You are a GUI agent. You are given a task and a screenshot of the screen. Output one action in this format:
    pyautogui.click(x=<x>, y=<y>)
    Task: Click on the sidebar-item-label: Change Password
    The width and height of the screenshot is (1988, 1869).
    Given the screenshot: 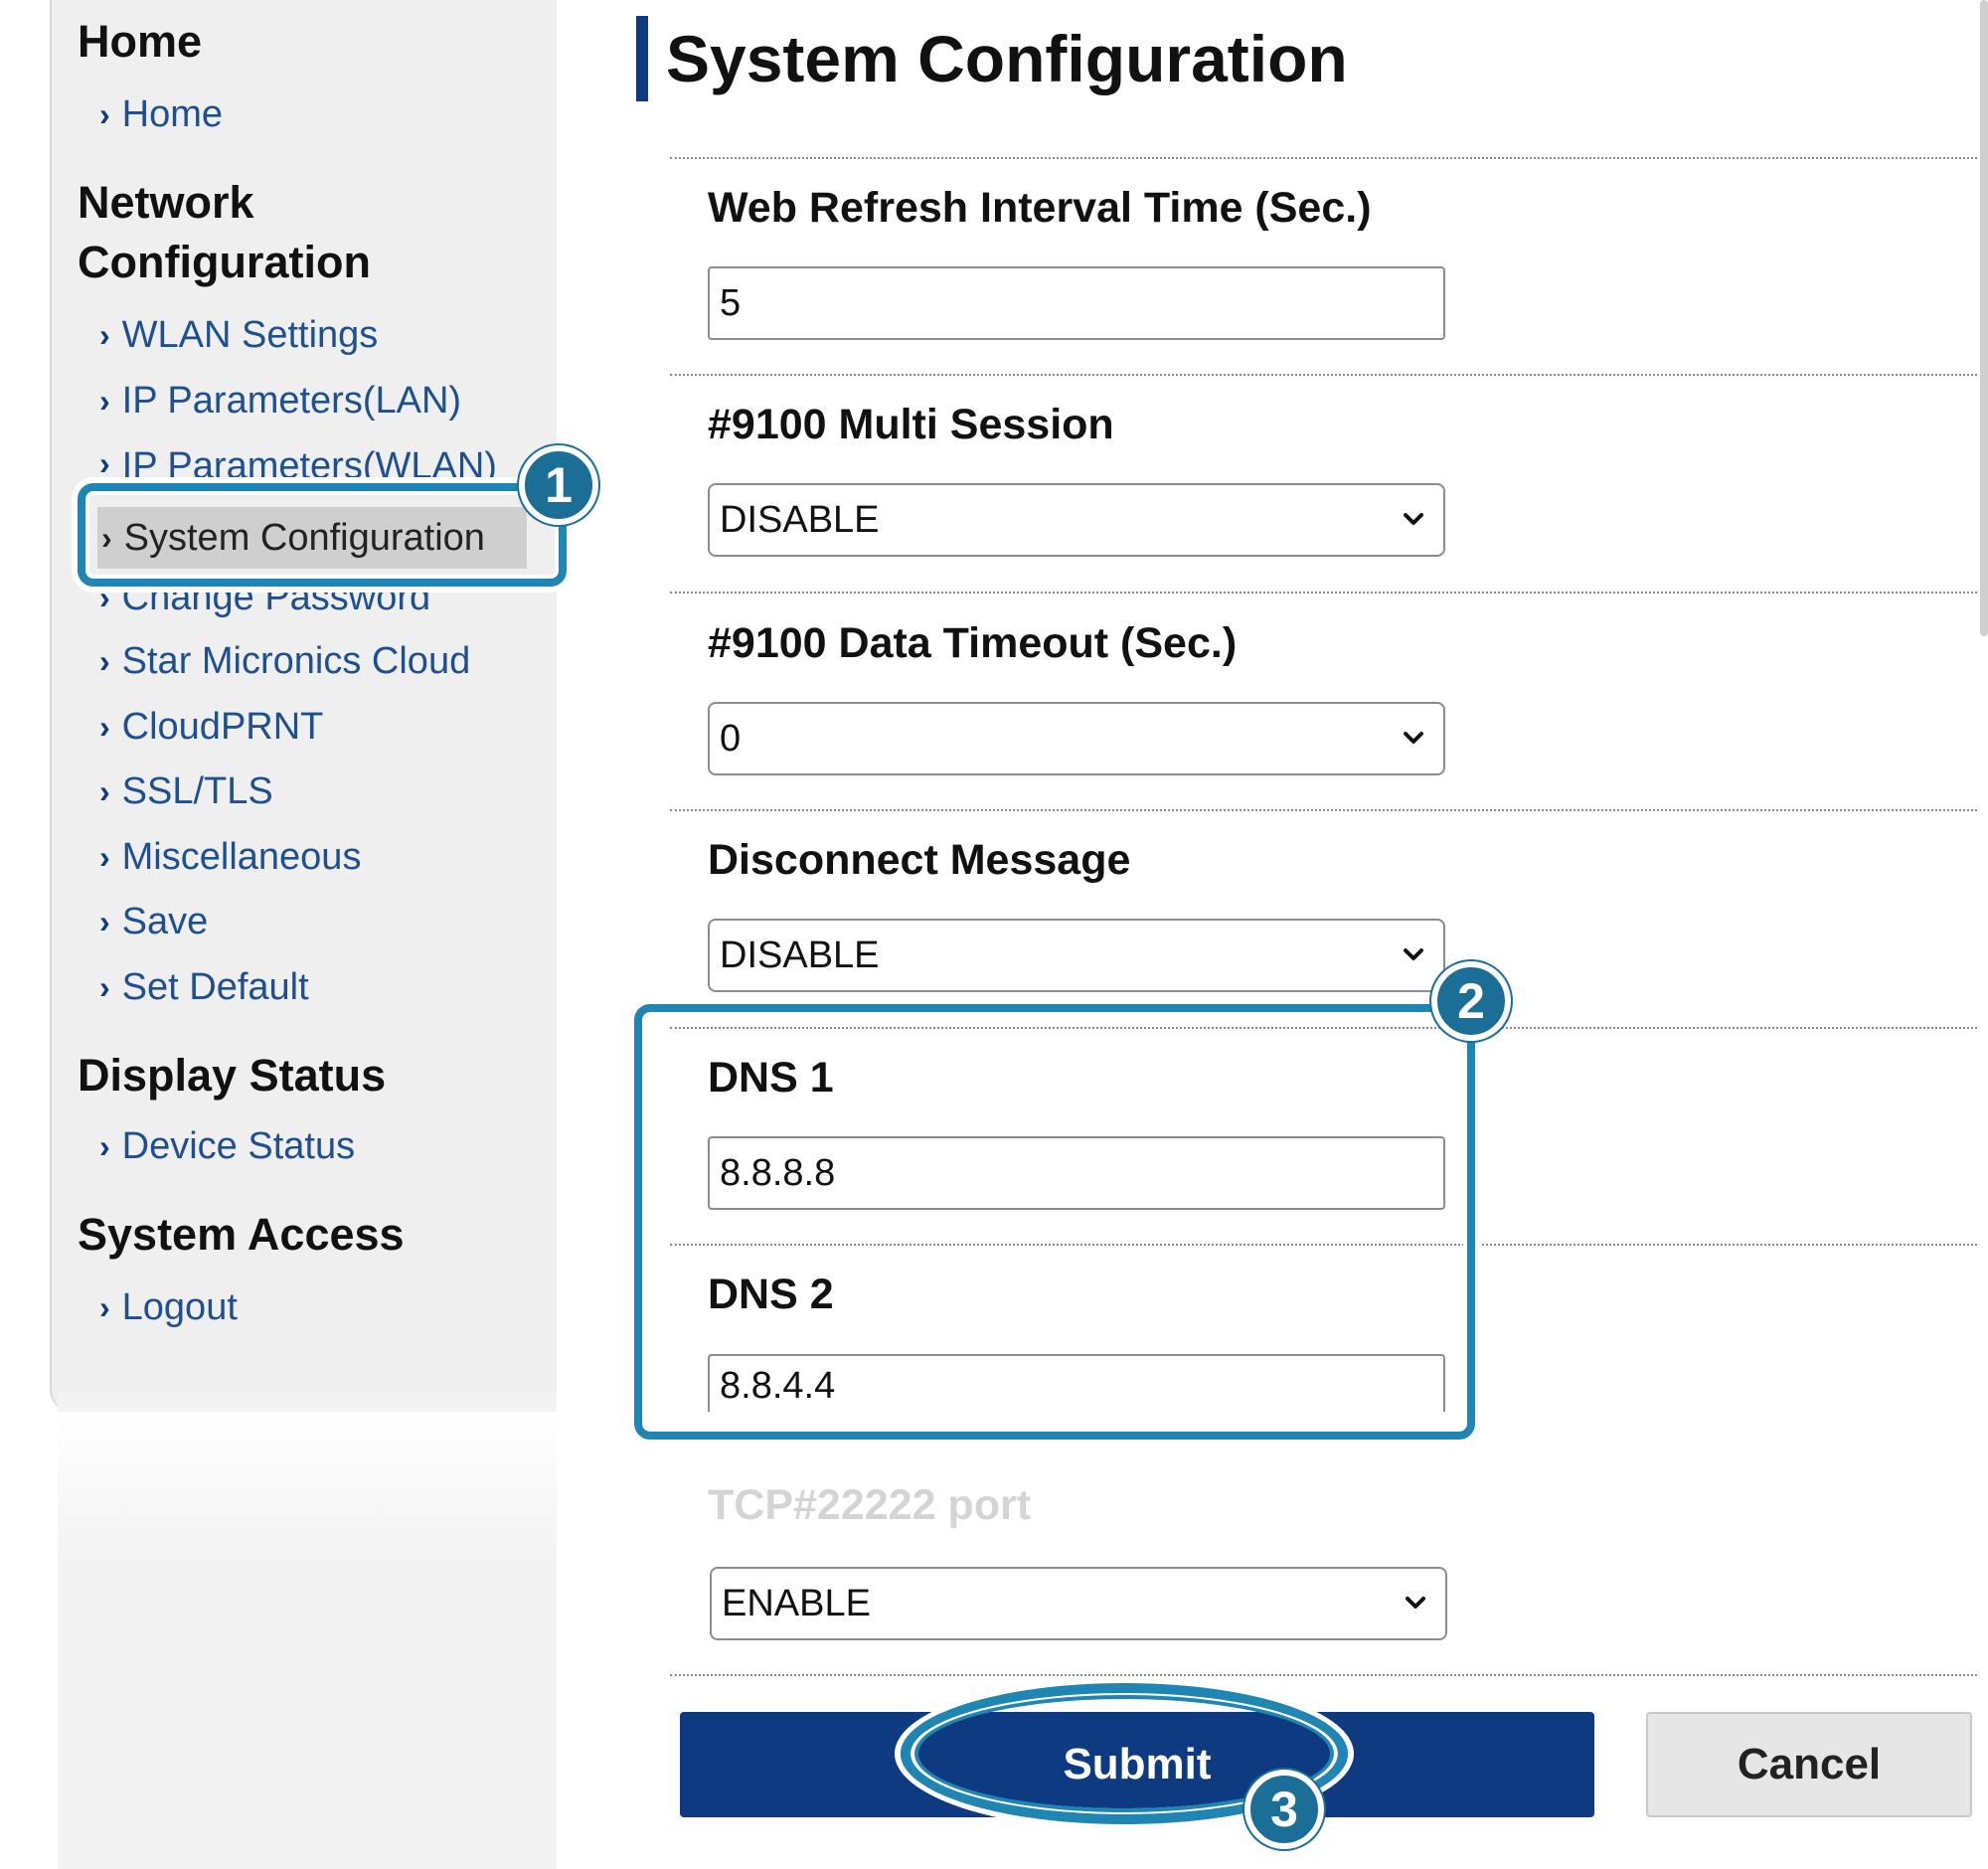 What is the action you would take?
    pyautogui.click(x=276, y=602)
    